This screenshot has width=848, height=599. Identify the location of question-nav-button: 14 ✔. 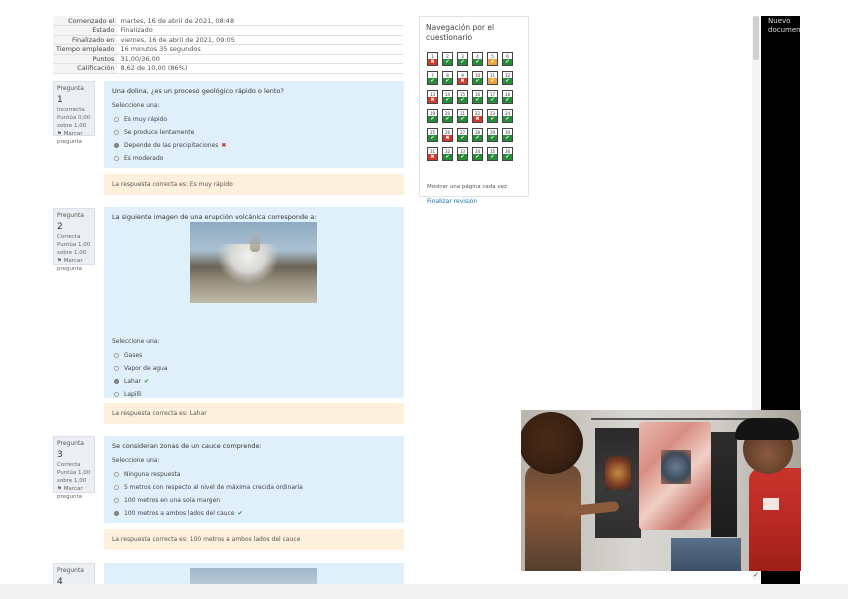
(447, 97).